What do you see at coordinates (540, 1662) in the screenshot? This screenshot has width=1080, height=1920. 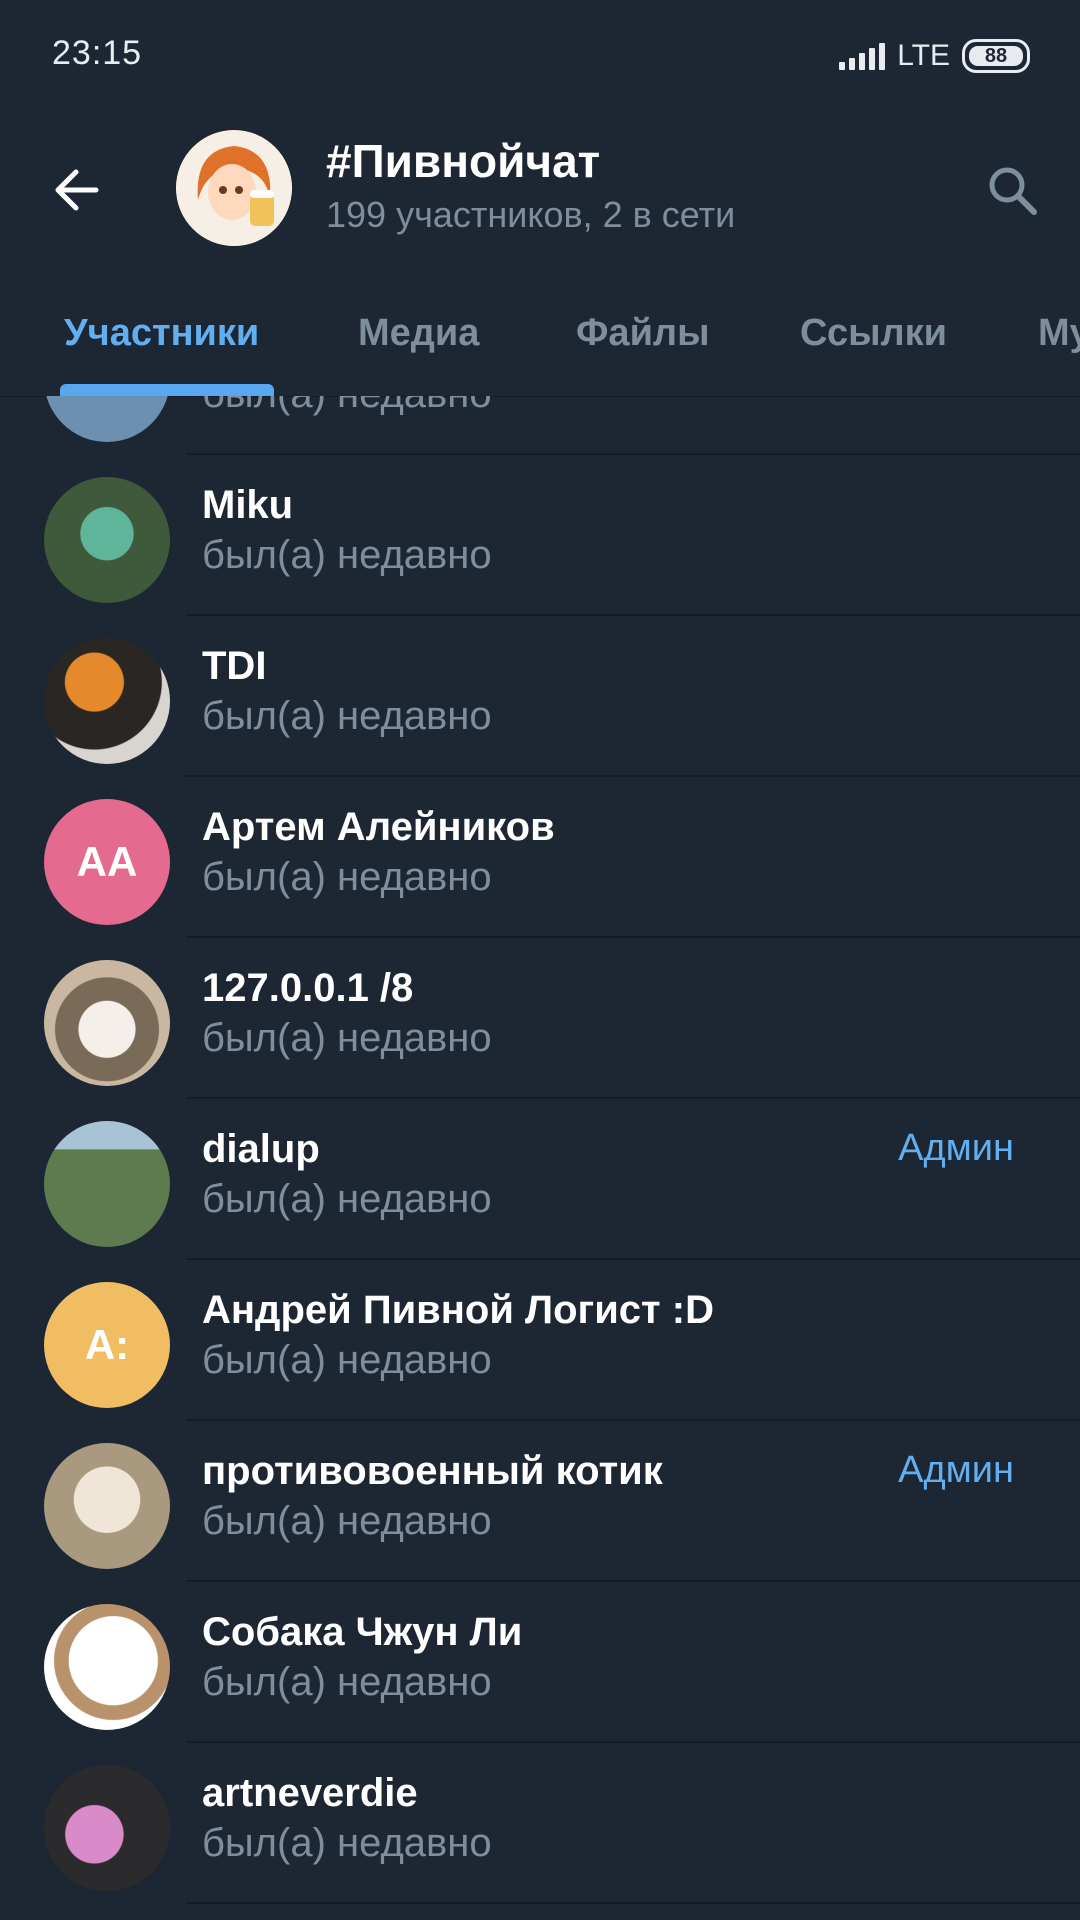 I see `list-item: Собака Чжун Ли был(а) недавно` at bounding box center [540, 1662].